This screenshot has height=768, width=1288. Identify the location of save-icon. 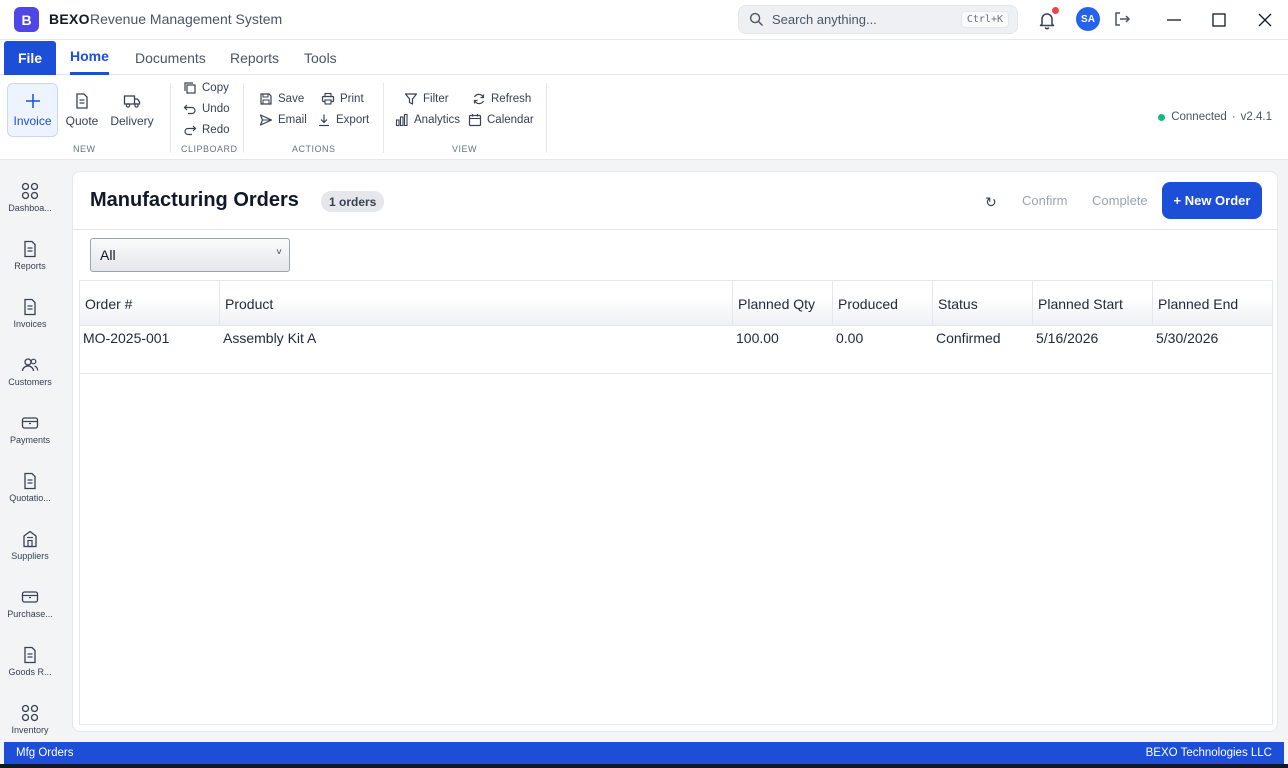
(266, 99).